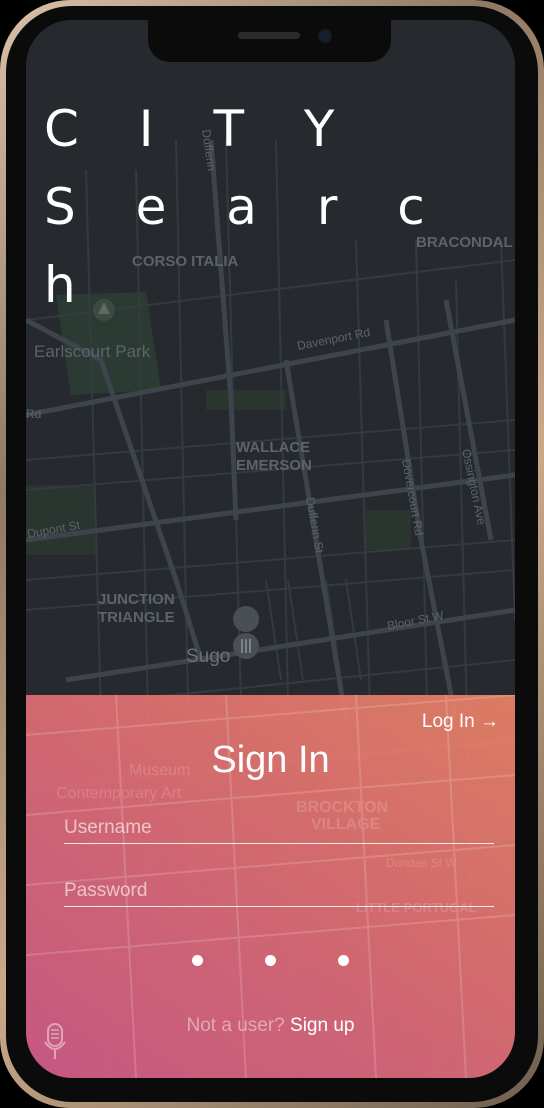 This screenshot has height=1108, width=544. I want to click on map-label: JUNCTION, so click(136, 599).